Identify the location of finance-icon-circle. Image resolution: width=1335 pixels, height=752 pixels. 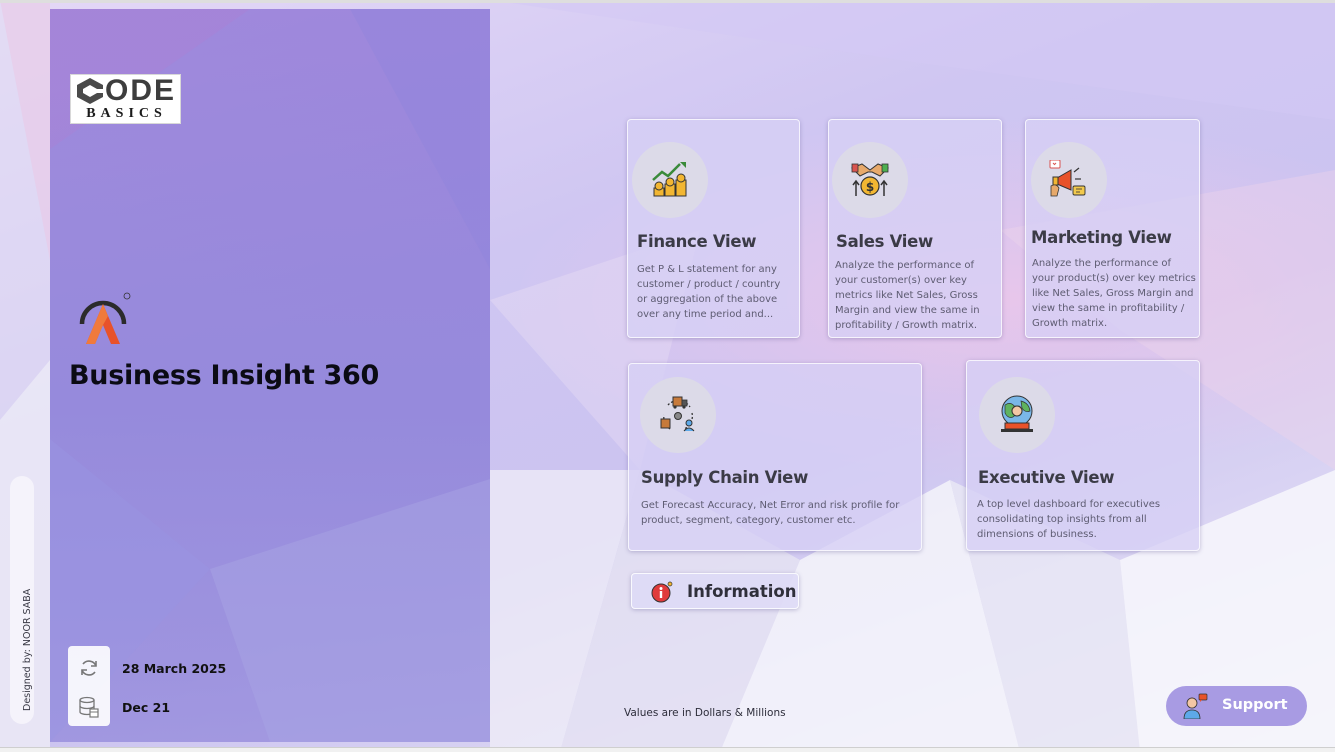
(670, 180).